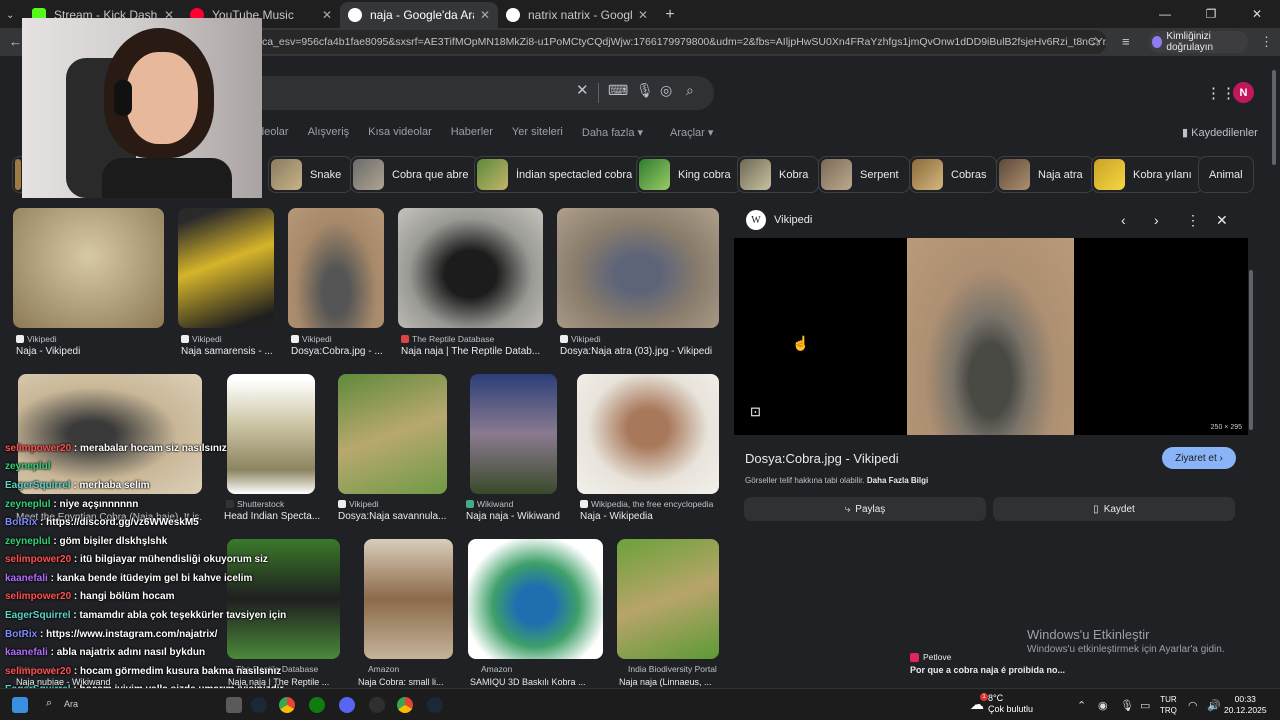  I want to click on tools-button: Araçlar ▾, so click(691, 132).